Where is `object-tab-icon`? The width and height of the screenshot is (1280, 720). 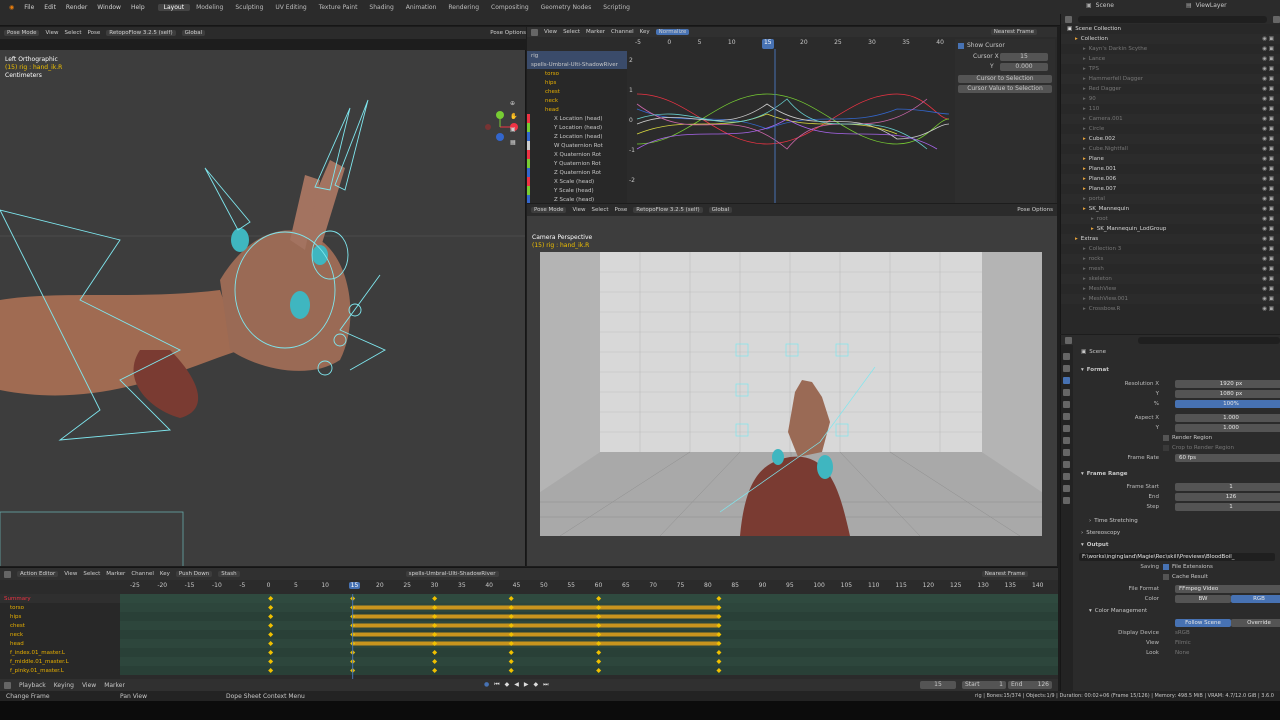
object-tab-icon is located at coordinates (1066, 440).